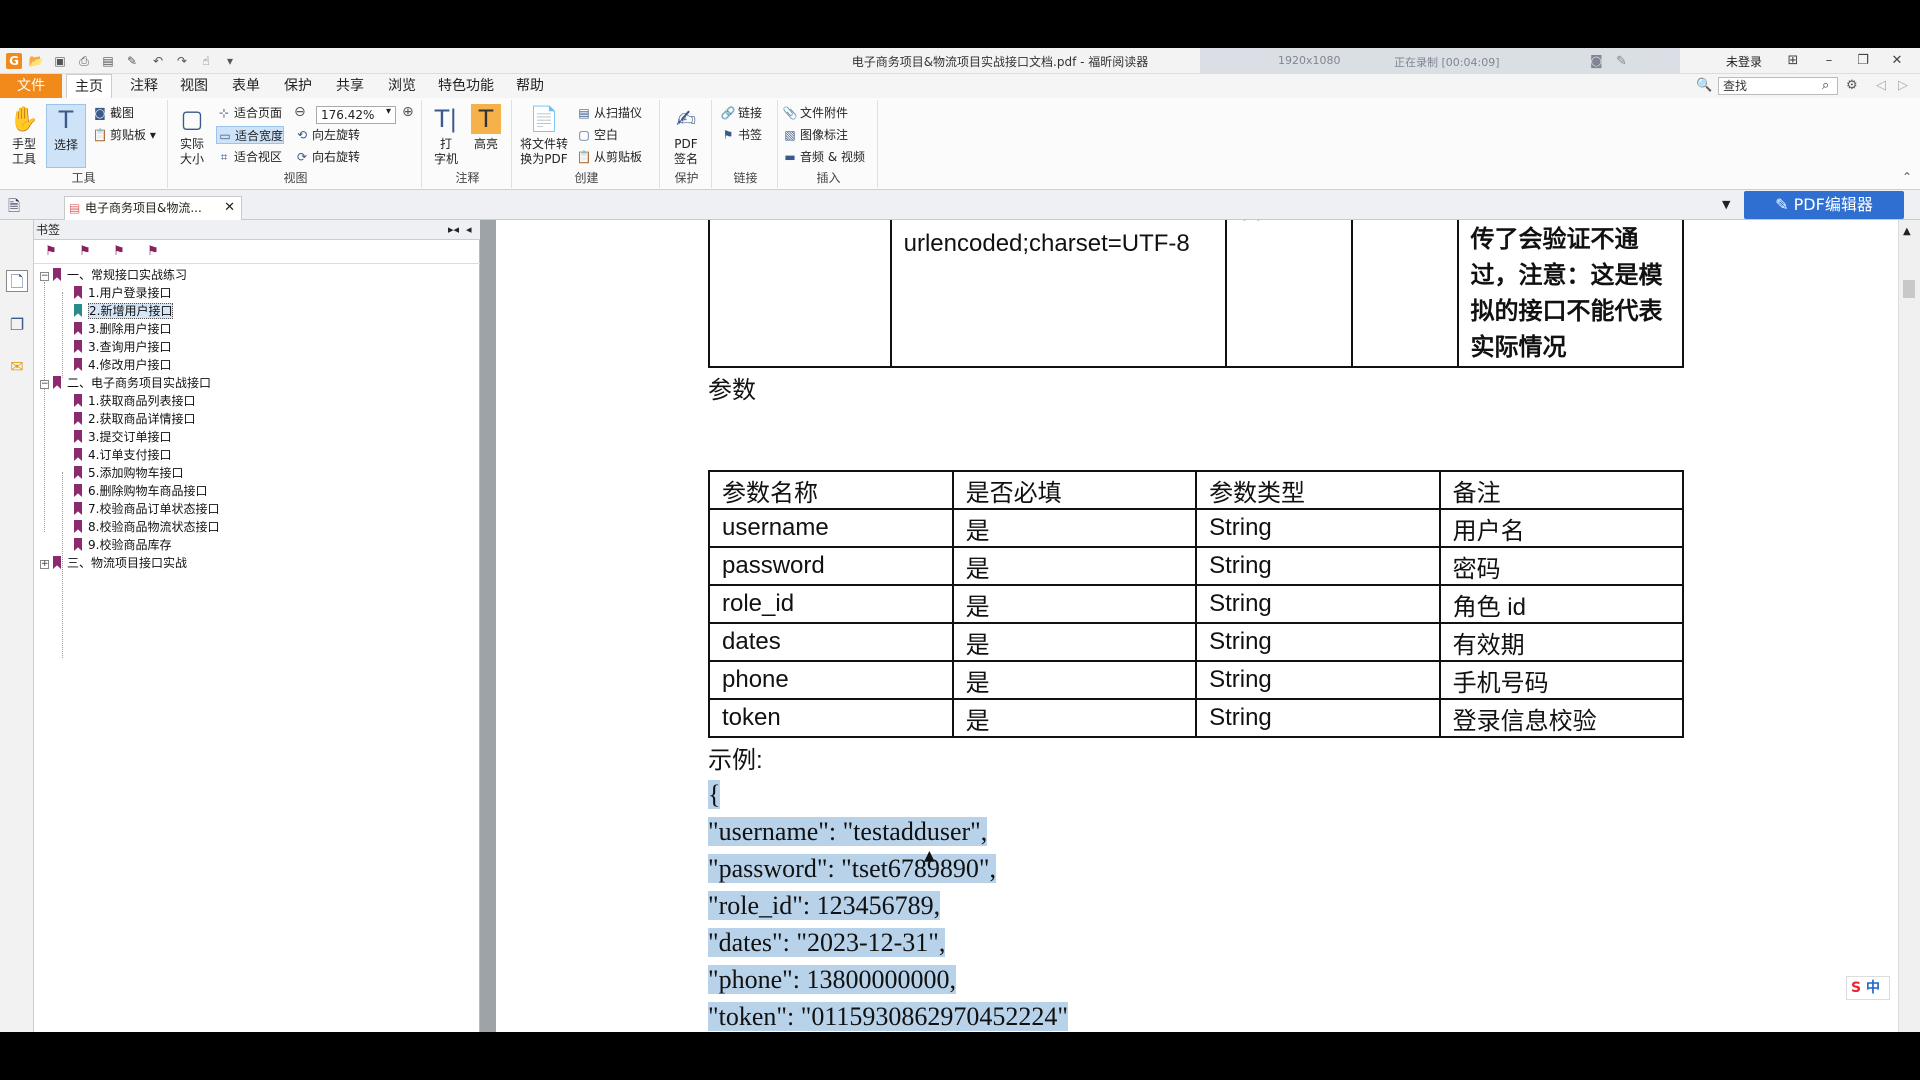 Image resolution: width=1920 pixels, height=1080 pixels. What do you see at coordinates (31, 86) in the screenshot?
I see `file-menu: 文件` at bounding box center [31, 86].